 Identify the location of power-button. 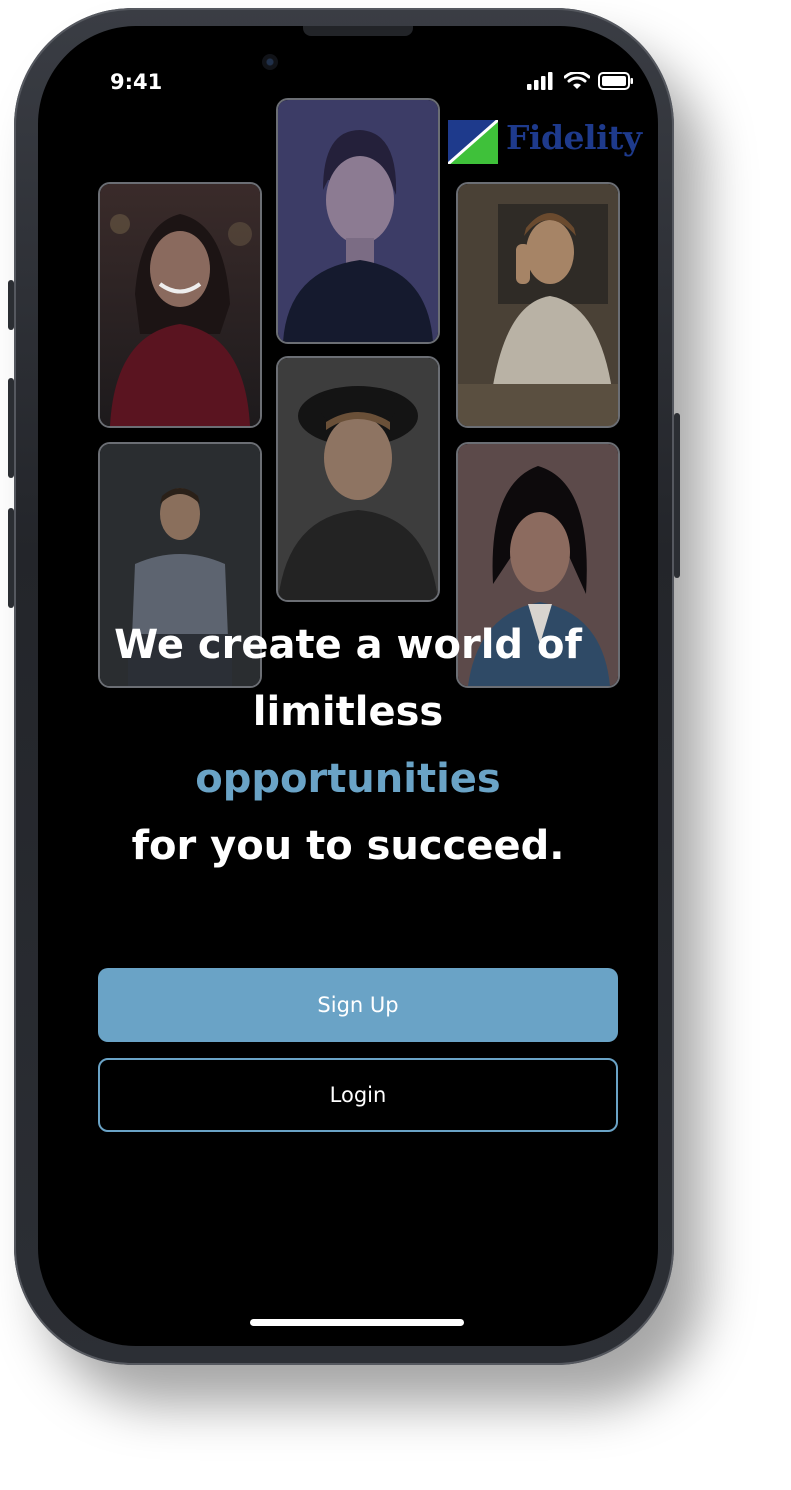
(677, 495).